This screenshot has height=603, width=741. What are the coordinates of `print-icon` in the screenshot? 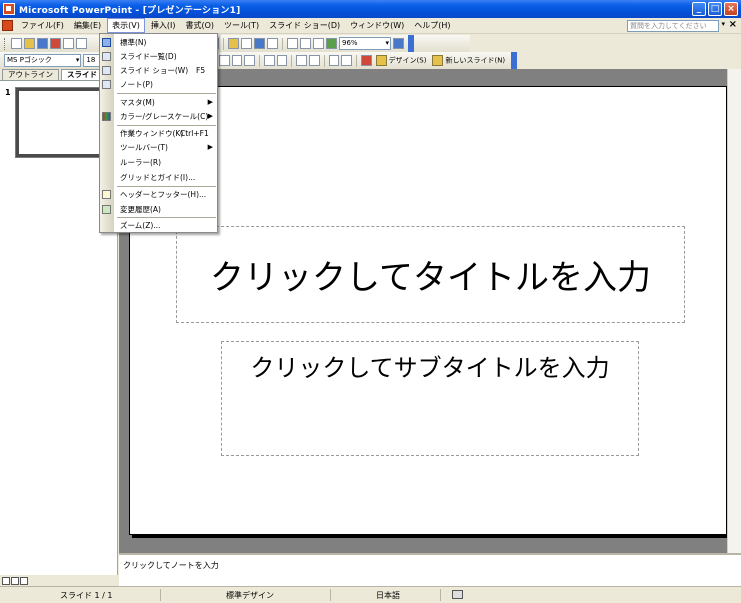 It's located at (68, 43).